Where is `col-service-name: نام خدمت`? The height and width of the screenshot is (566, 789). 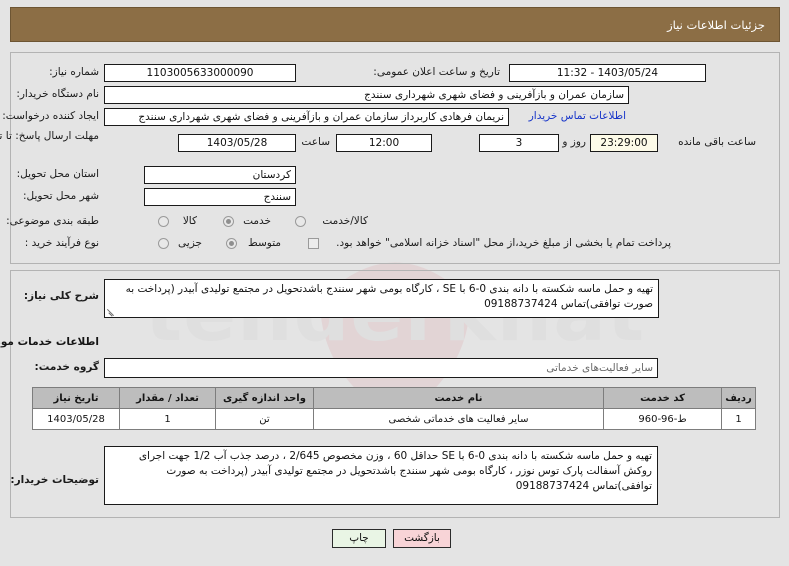
col-service-name: نام خدمت is located at coordinates (458, 398).